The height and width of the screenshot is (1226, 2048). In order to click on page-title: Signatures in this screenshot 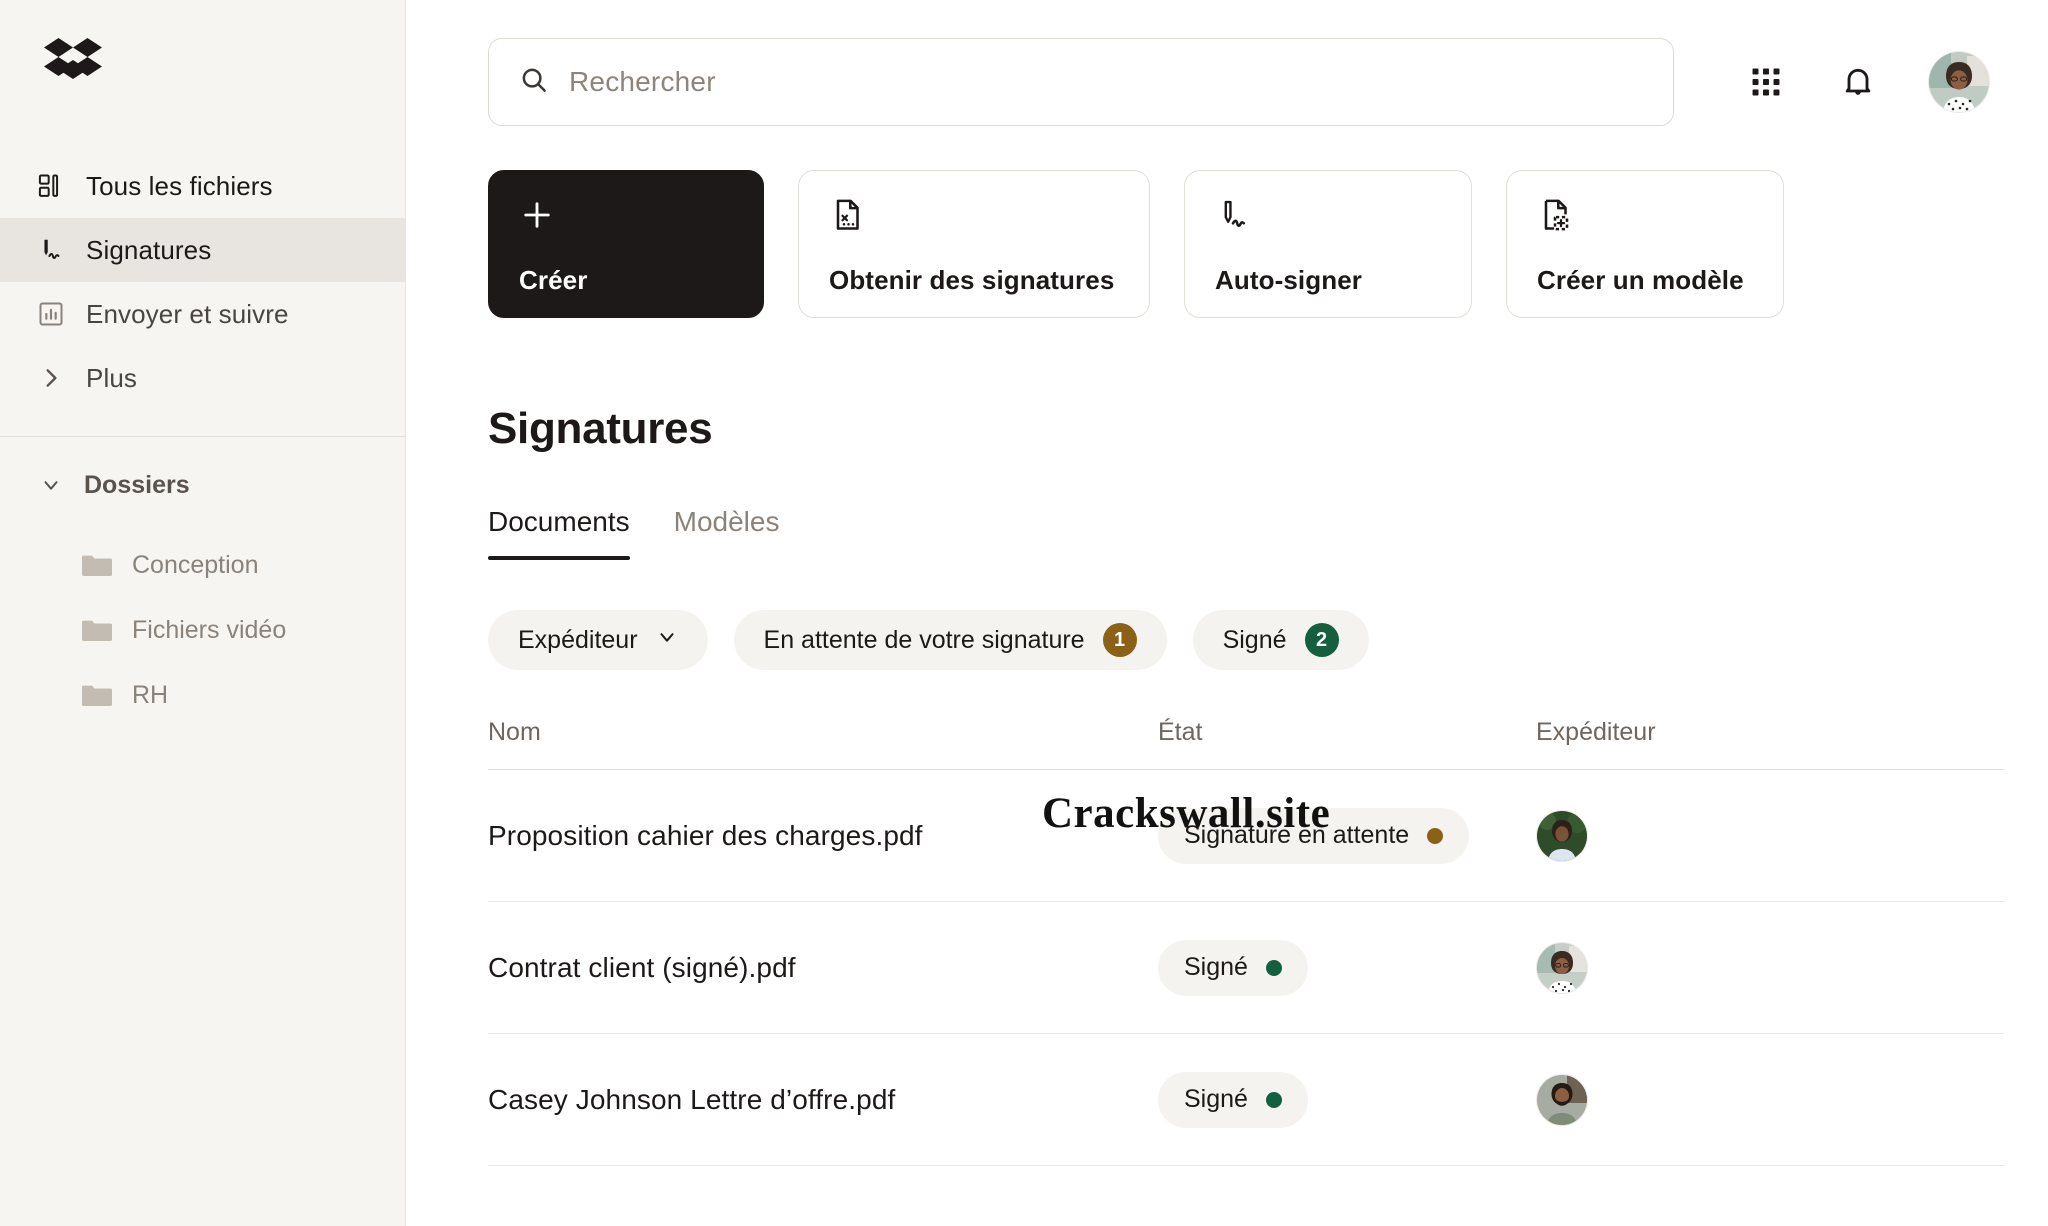, I will do `click(600, 428)`.